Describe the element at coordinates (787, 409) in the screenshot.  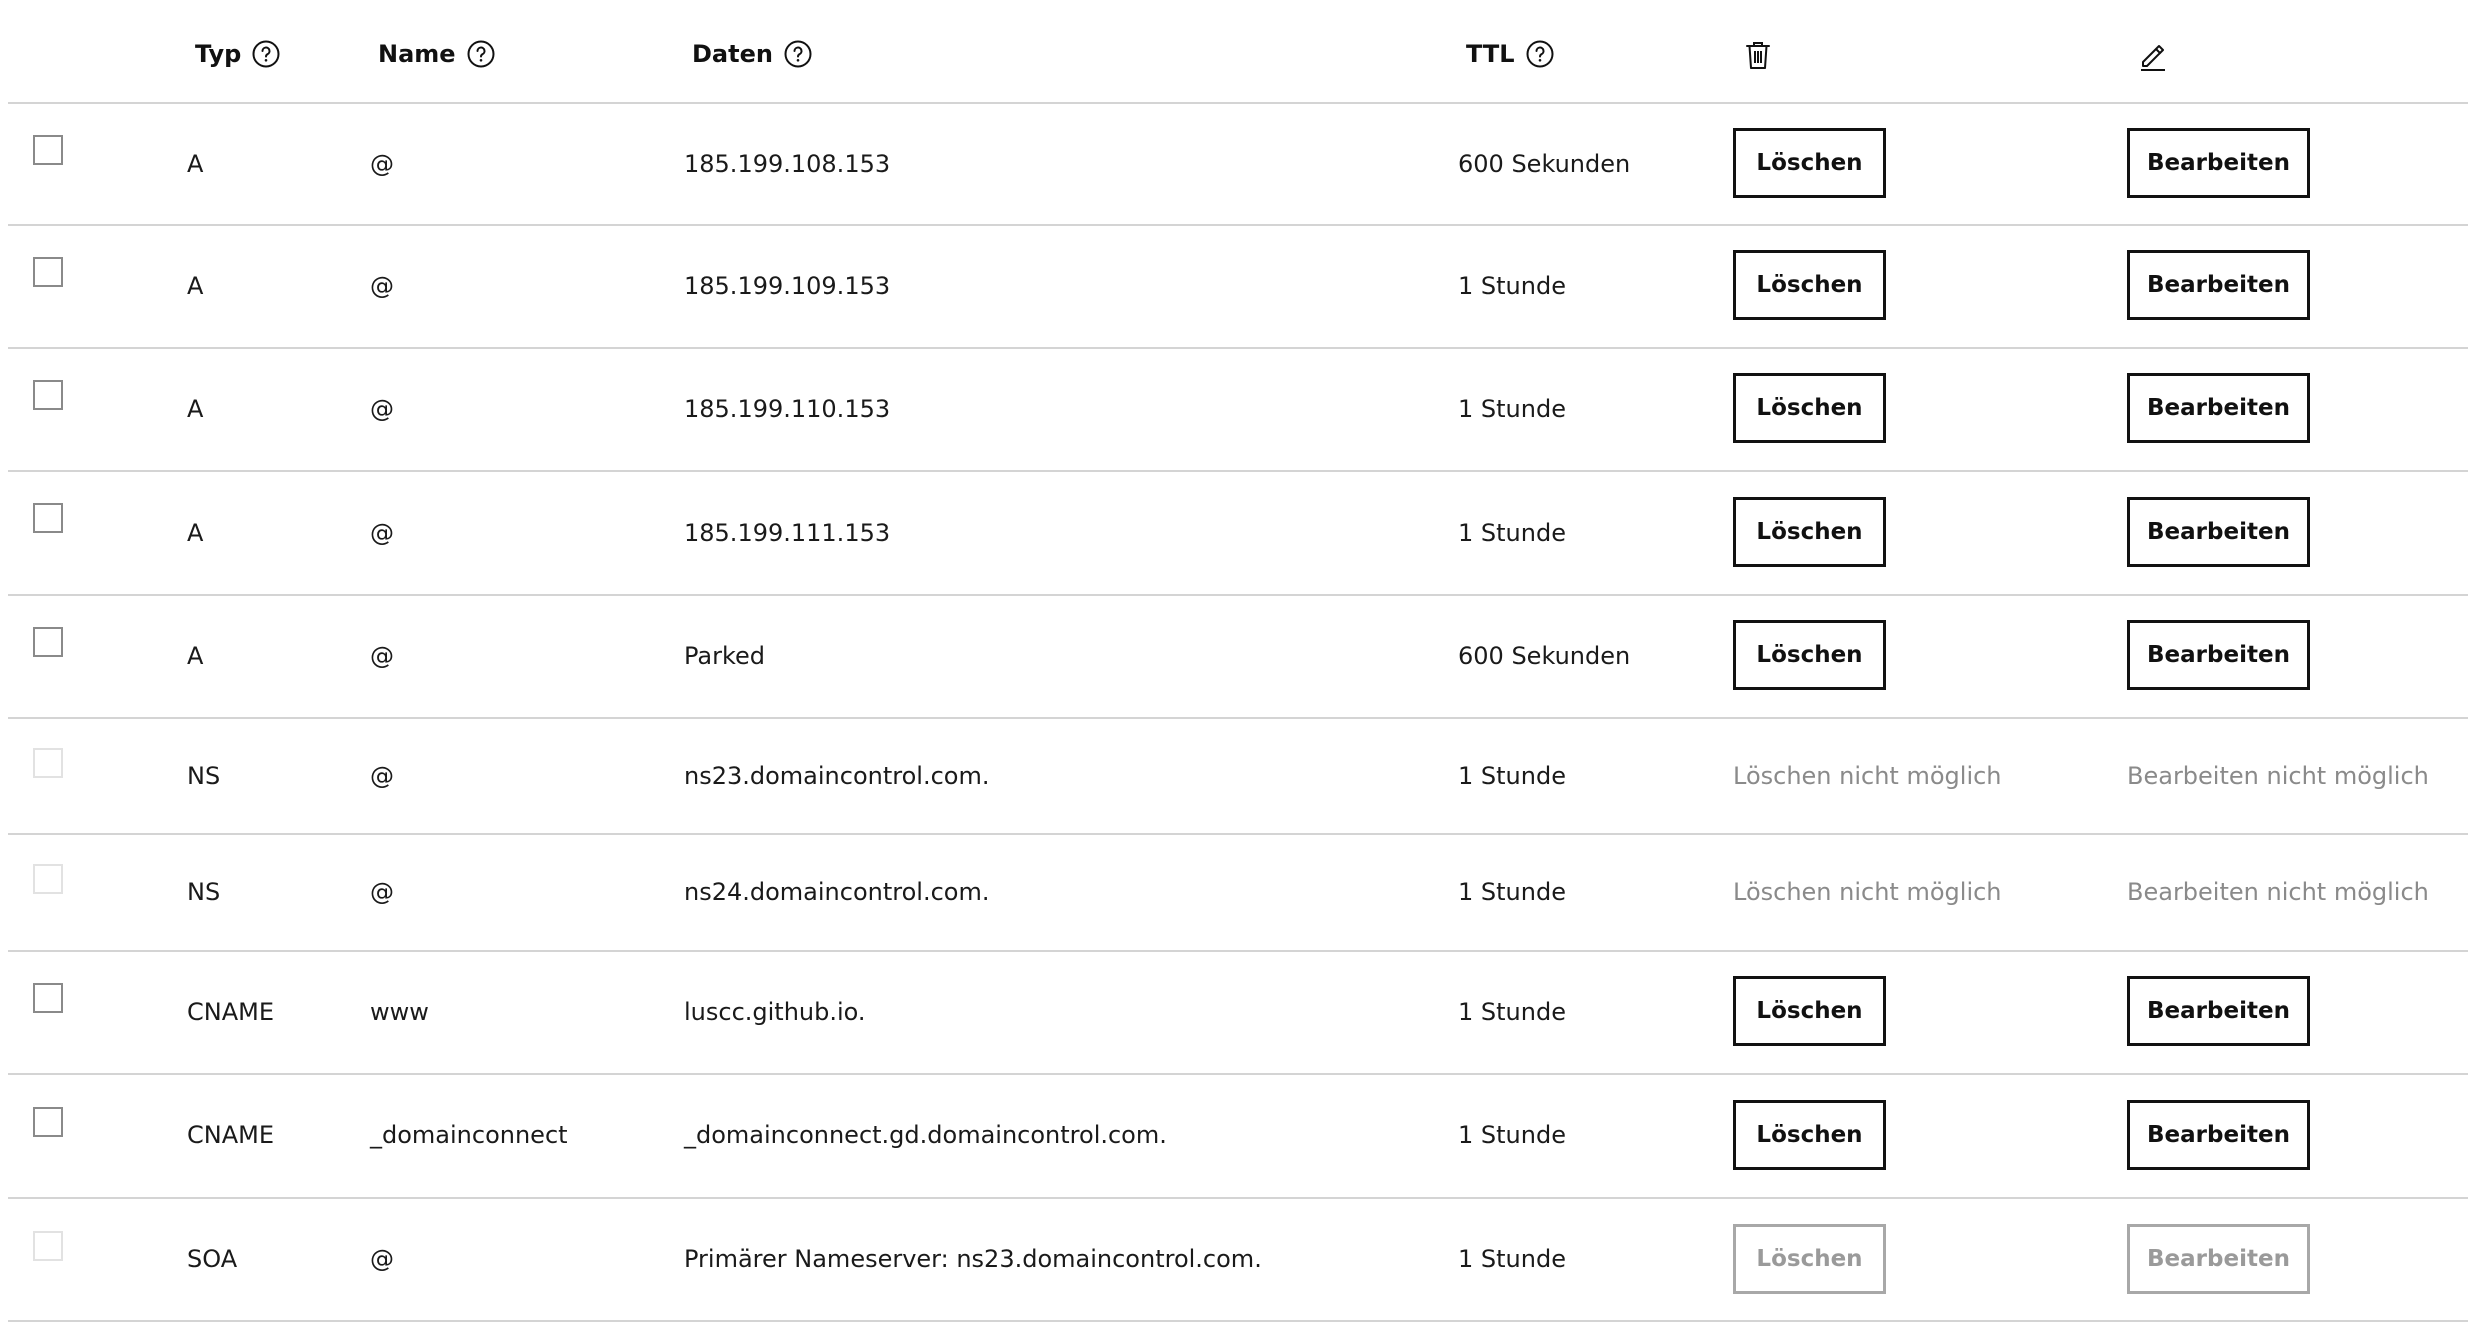
I see `record-data: 185.199.110.153` at that location.